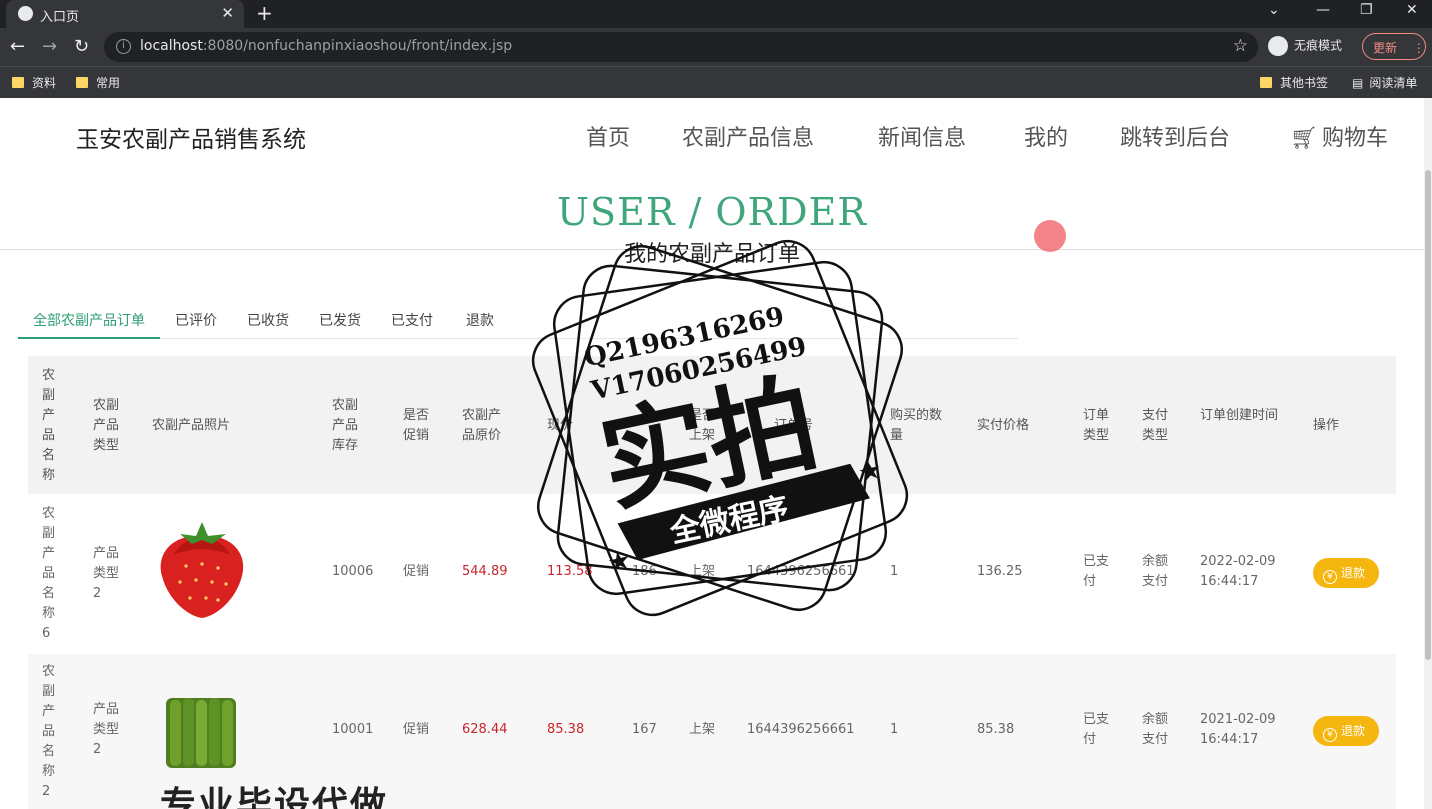 The height and width of the screenshot is (809, 1432). I want to click on browser-tab-bar: 入口页 ✕ + ⌄ — ❐ ✕, so click(716, 14).